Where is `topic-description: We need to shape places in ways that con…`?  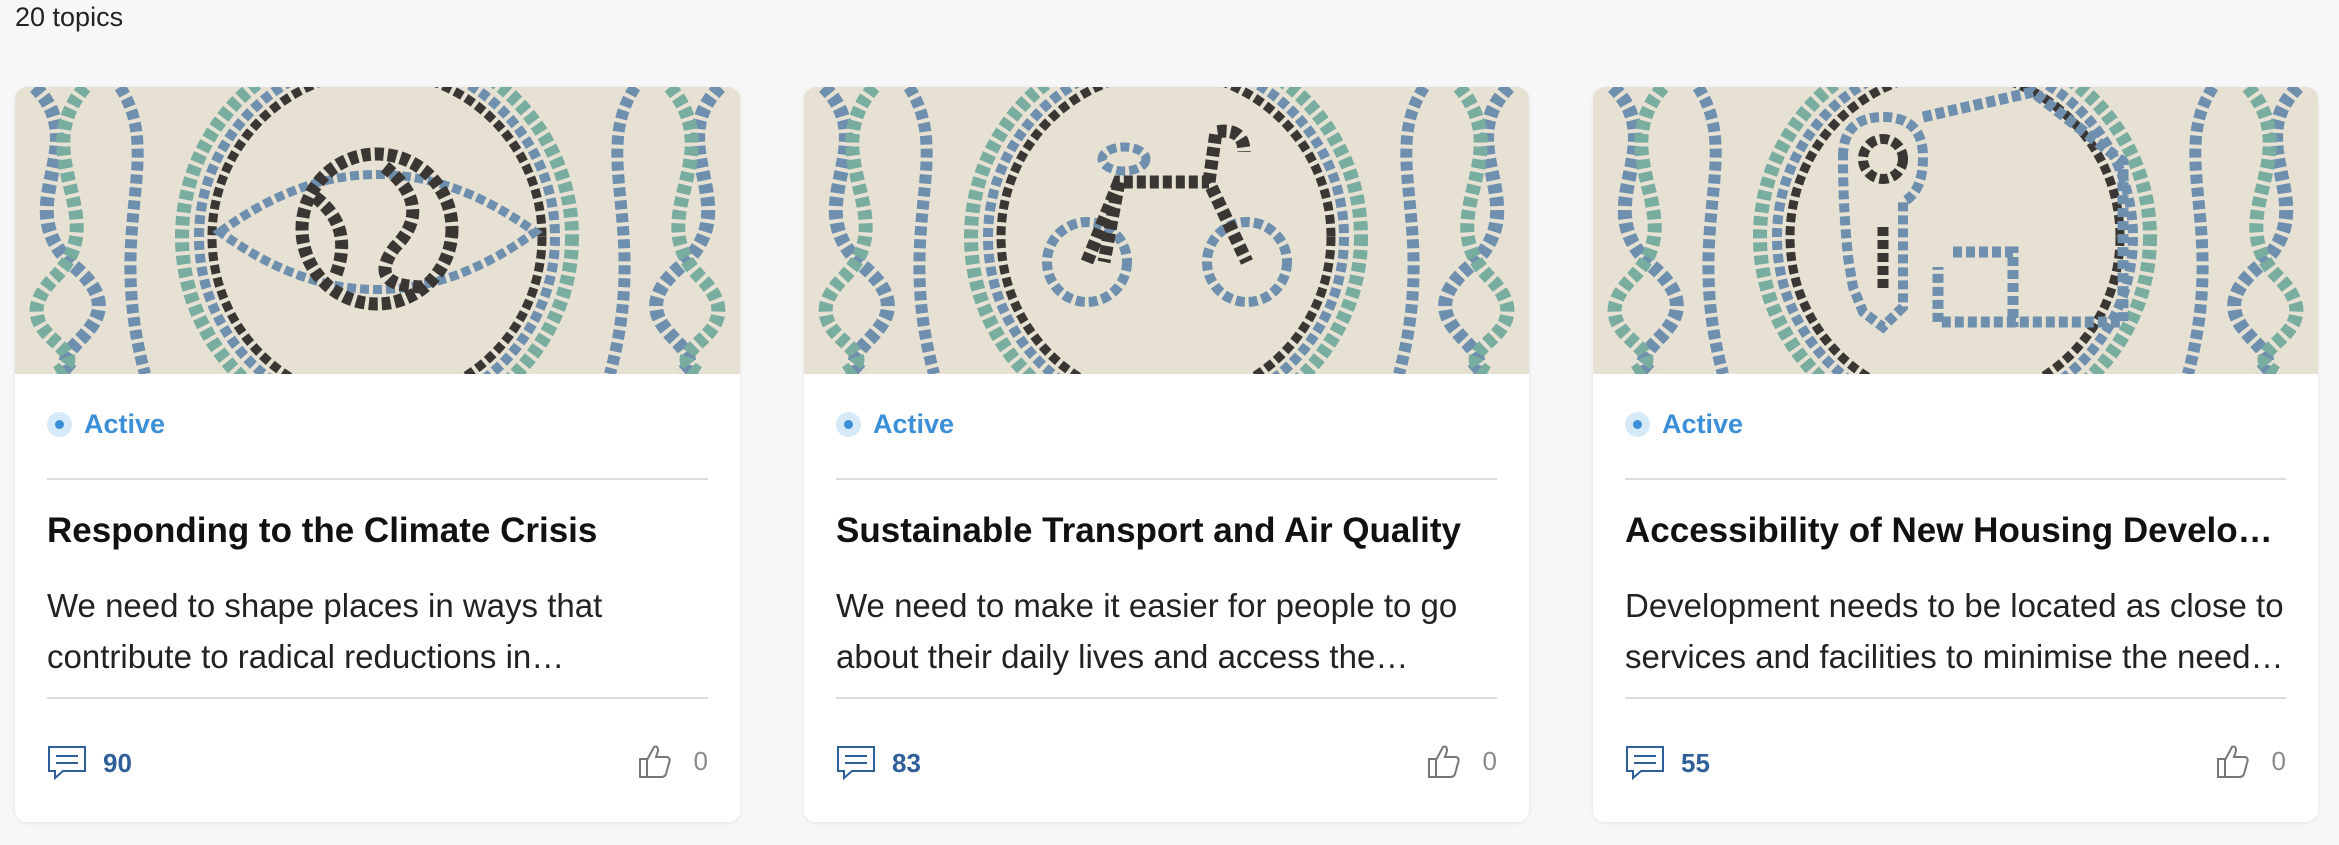
topic-description: We need to shape places in ways that con… is located at coordinates (325, 631).